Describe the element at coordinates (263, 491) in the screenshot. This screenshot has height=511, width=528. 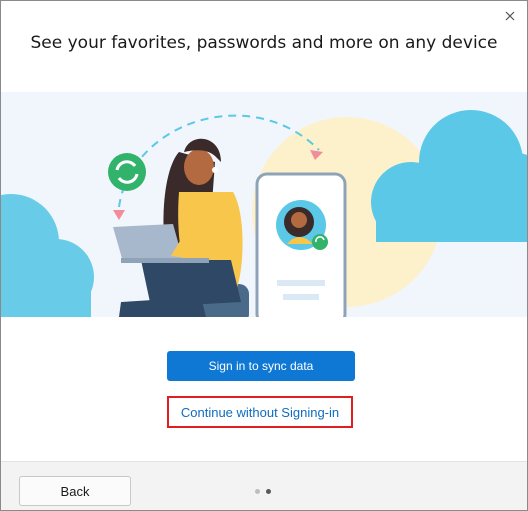
I see `page-indicator` at that location.